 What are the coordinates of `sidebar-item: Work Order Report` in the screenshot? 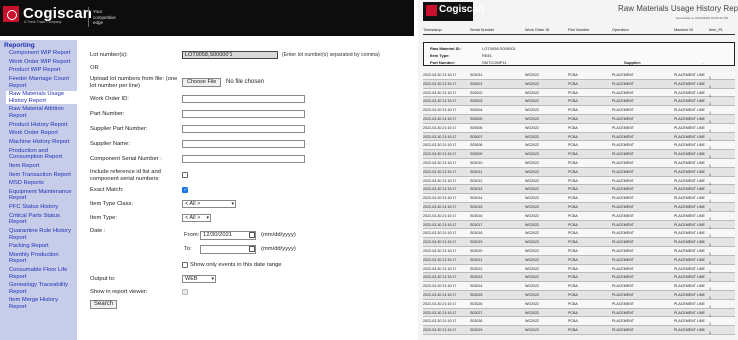 It's located at (38, 133).